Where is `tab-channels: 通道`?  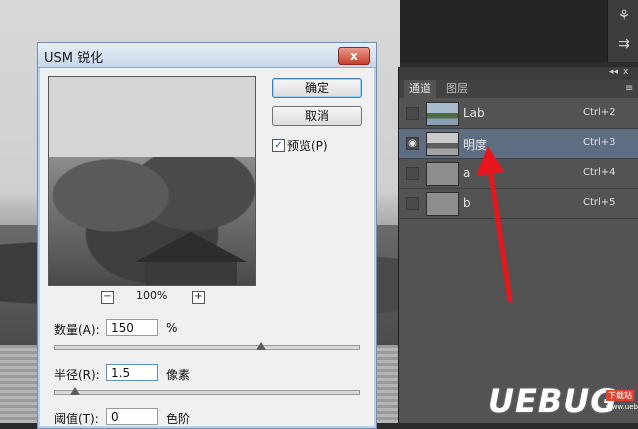 tab-channels: 通道 is located at coordinates (420, 89).